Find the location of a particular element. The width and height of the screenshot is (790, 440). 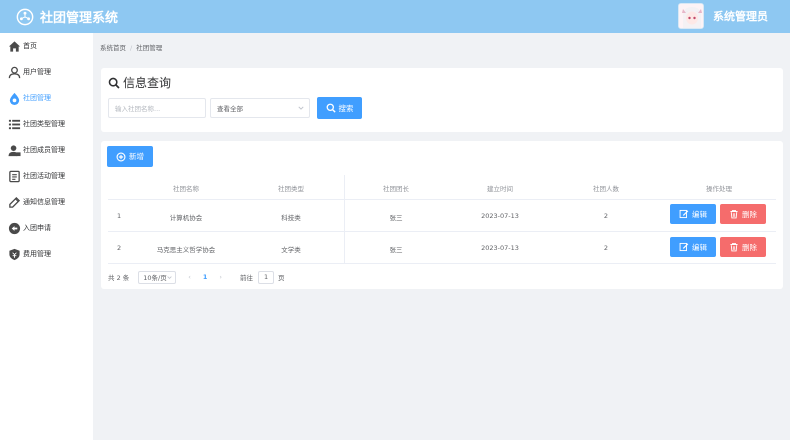

goto-label: 前往 is located at coordinates (247, 278).